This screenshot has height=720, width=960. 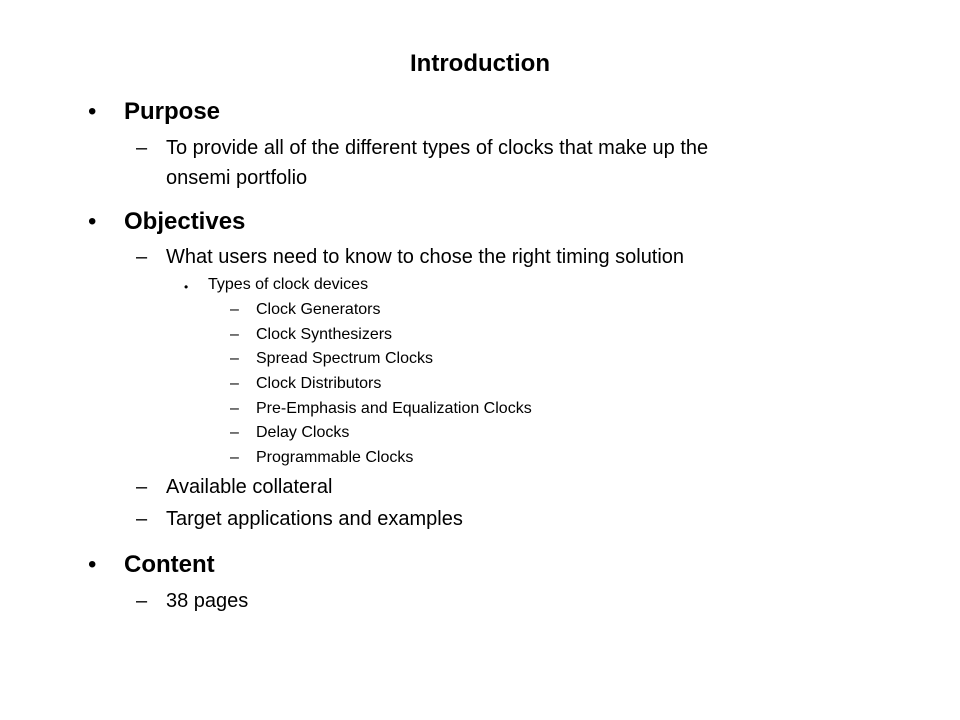 I want to click on clock-type-item: – Clock Synthesizers, so click(x=311, y=335).